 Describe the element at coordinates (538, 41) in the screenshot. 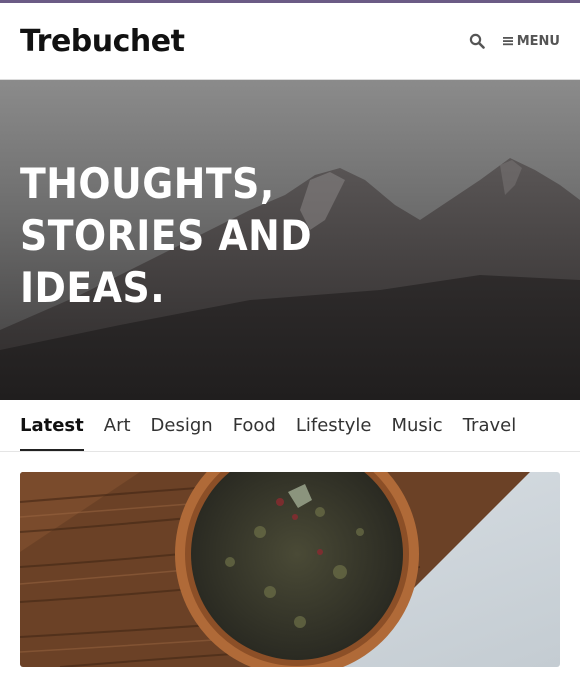

I see `menu-label: MENU` at that location.